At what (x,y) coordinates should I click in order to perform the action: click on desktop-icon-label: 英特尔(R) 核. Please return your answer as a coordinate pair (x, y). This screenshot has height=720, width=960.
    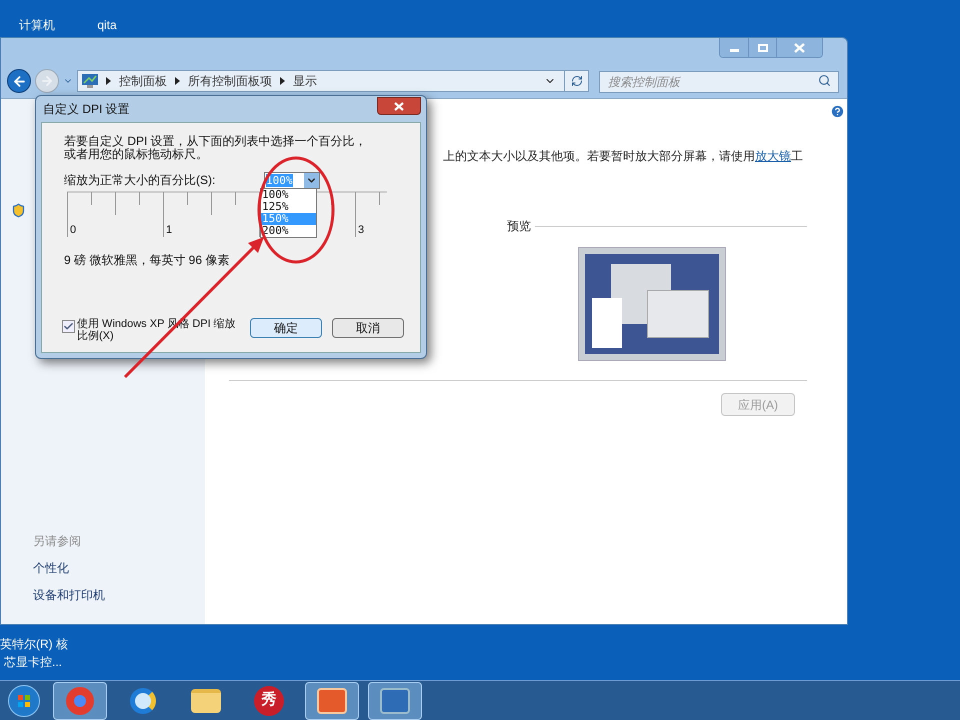
    Looking at the image, I should click on (480, 643).